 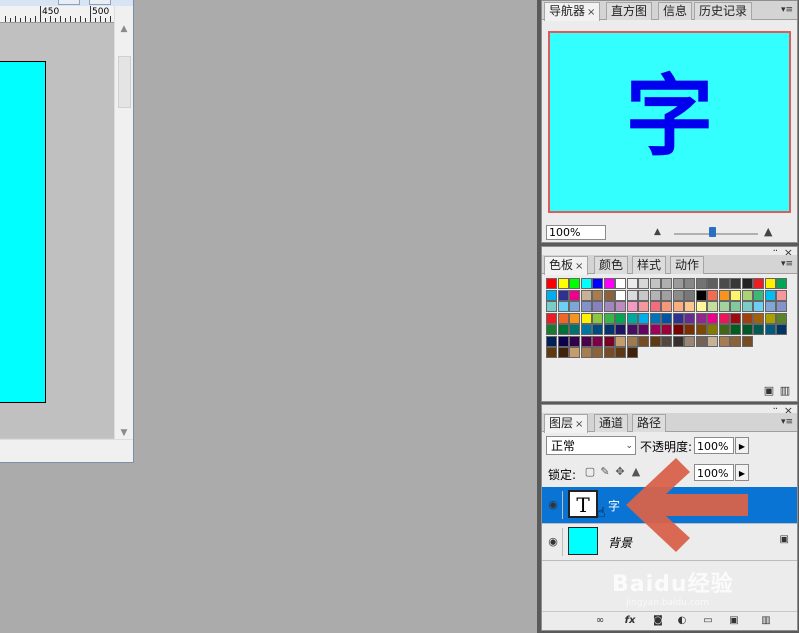 What do you see at coordinates (714, 445) in the screenshot?
I see `opacity-input: 100%` at bounding box center [714, 445].